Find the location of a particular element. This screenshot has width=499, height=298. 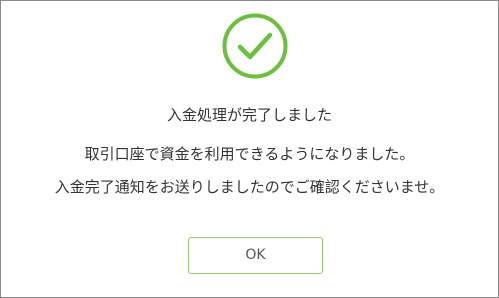

check-circle-icon is located at coordinates (255, 46).